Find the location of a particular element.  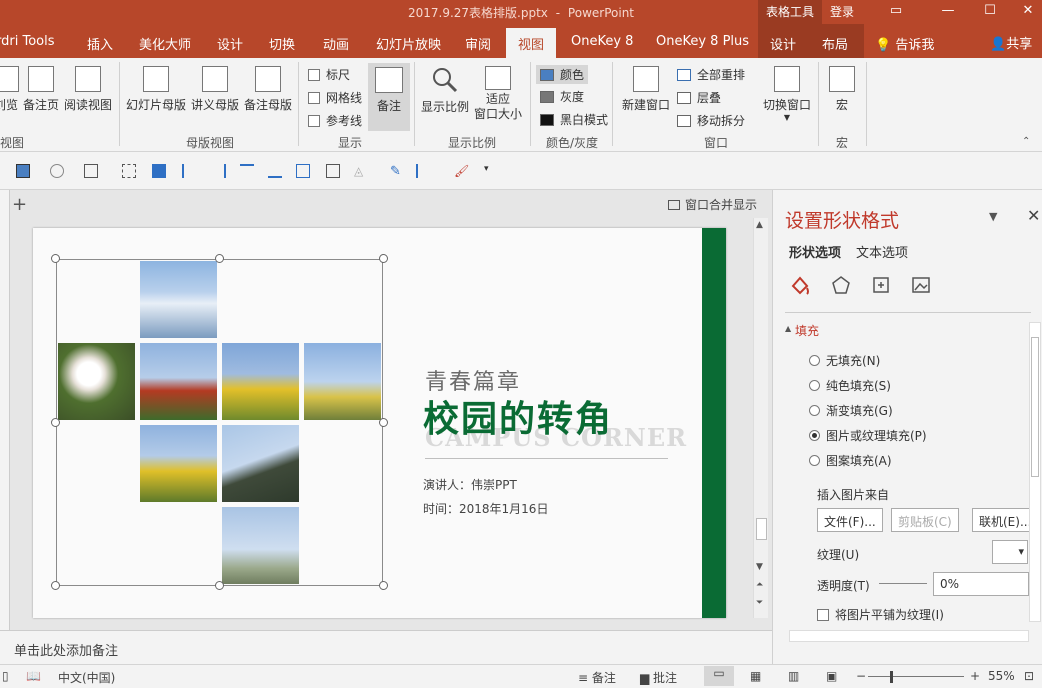

zoom-slider-thumb is located at coordinates (891, 677).